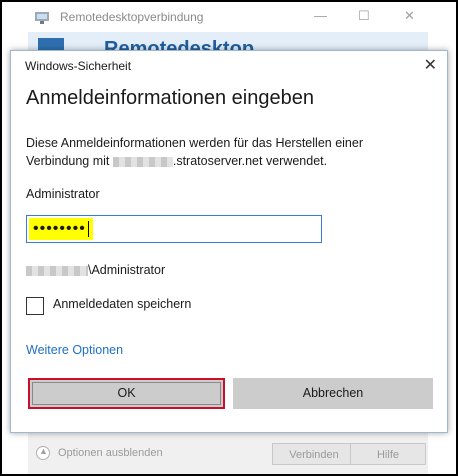 Image resolution: width=458 pixels, height=476 pixels. I want to click on password-mask: ••••••••, so click(59, 228).